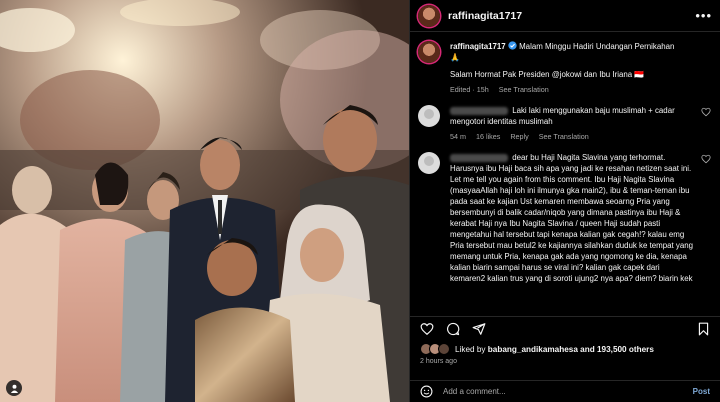 The image size is (720, 402). What do you see at coordinates (453, 329) in the screenshot?
I see `comment-icon` at bounding box center [453, 329].